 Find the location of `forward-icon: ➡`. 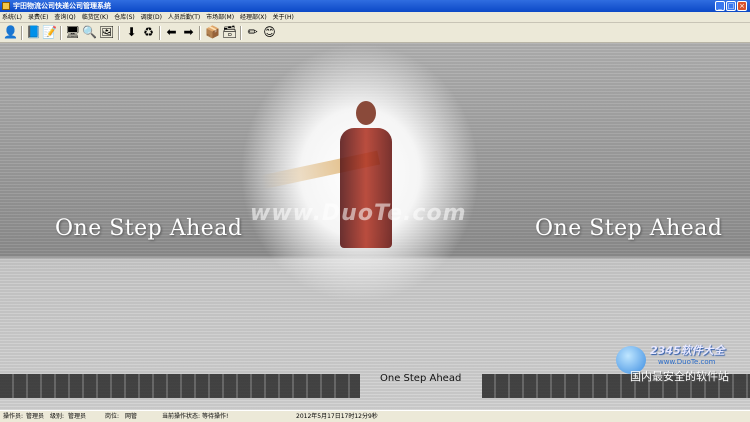

forward-icon: ➡ is located at coordinates (188, 32).